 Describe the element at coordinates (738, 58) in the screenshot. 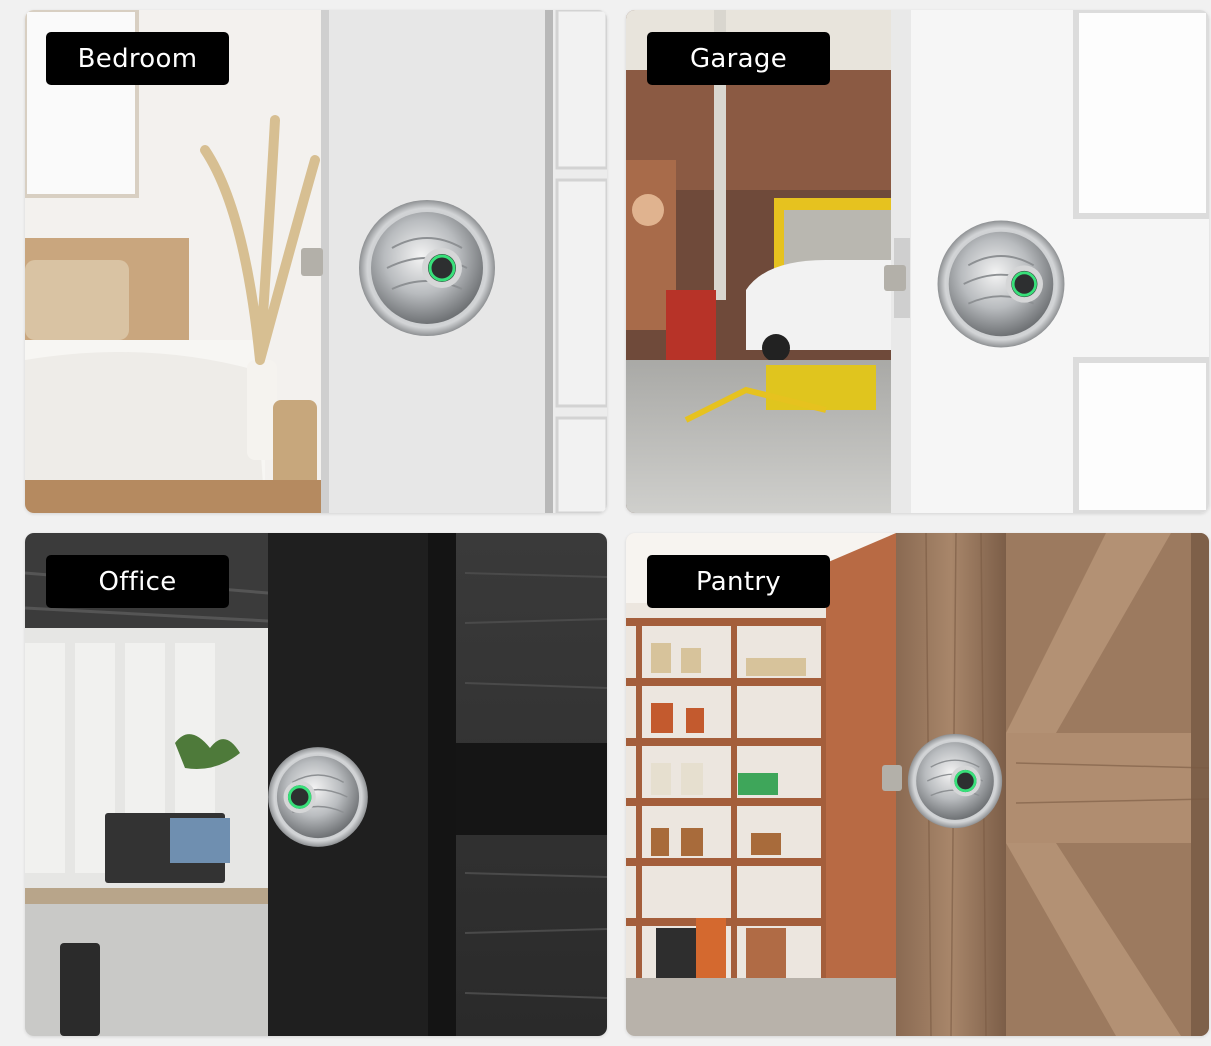

I see `panel-label-garage: Garage` at that location.